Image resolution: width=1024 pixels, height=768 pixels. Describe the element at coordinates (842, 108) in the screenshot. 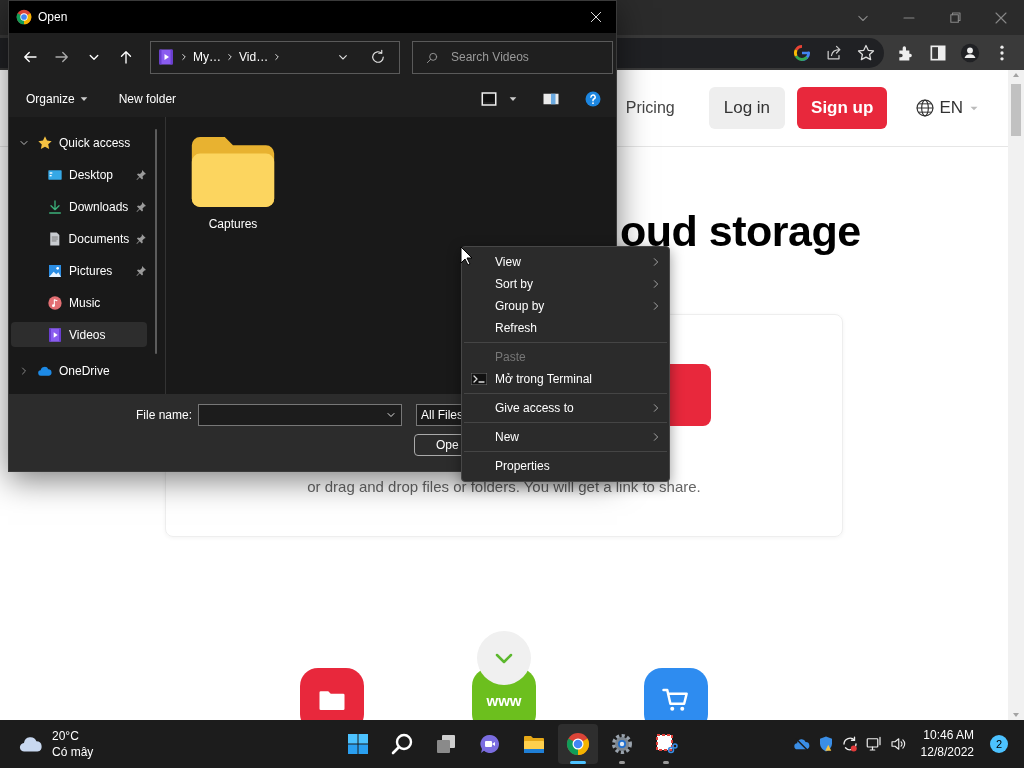

I see `signup-button: Sign up` at that location.